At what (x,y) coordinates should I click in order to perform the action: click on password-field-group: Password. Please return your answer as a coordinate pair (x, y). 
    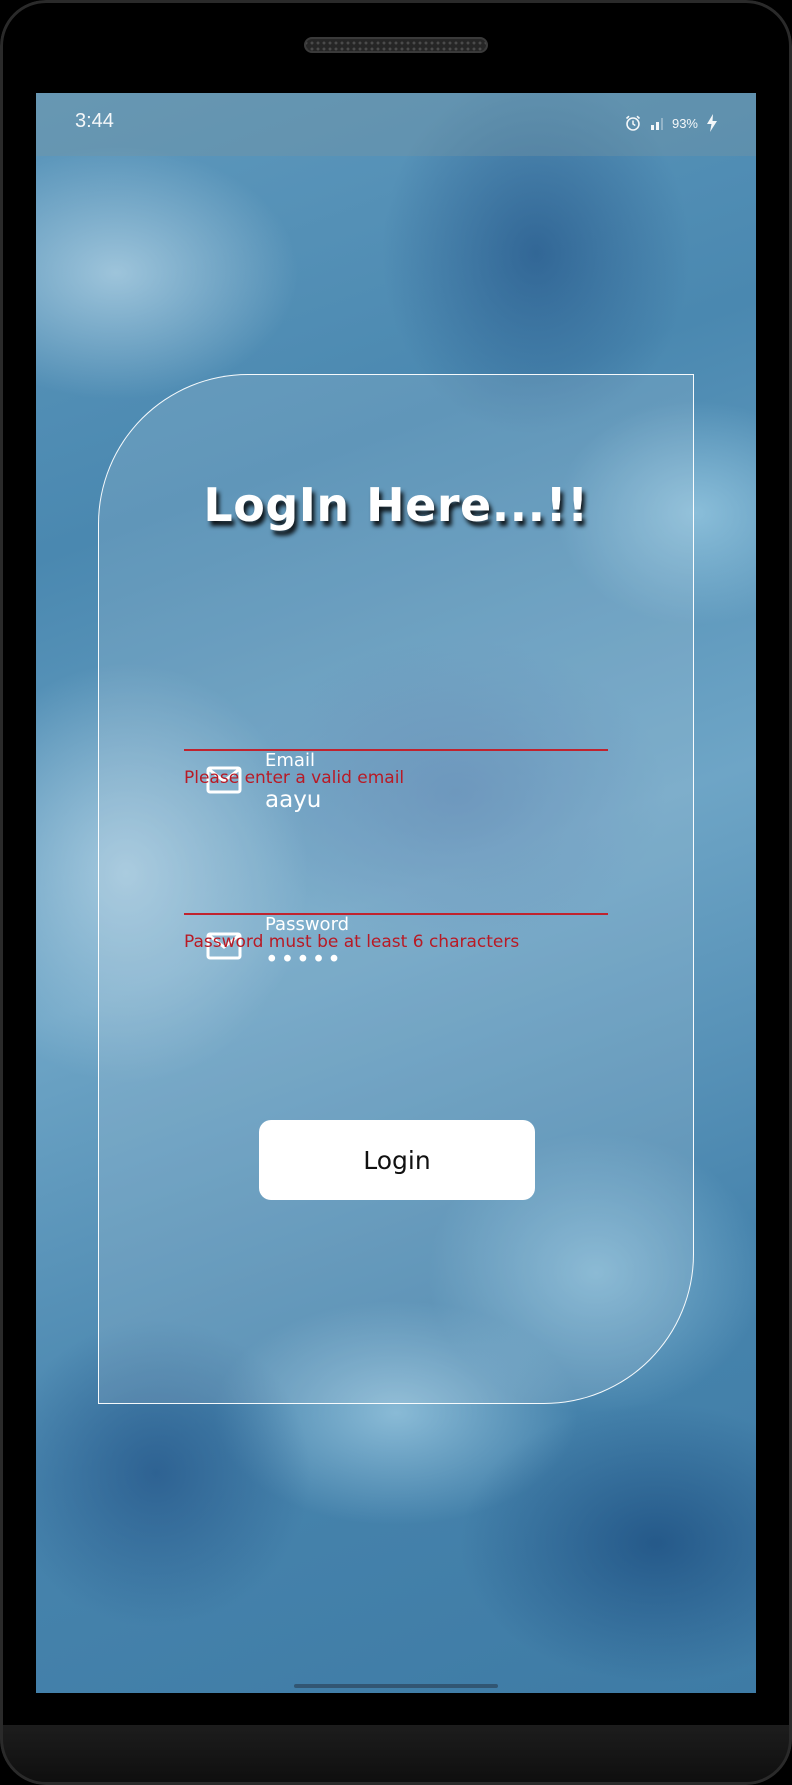
    Looking at the image, I should click on (396, 895).